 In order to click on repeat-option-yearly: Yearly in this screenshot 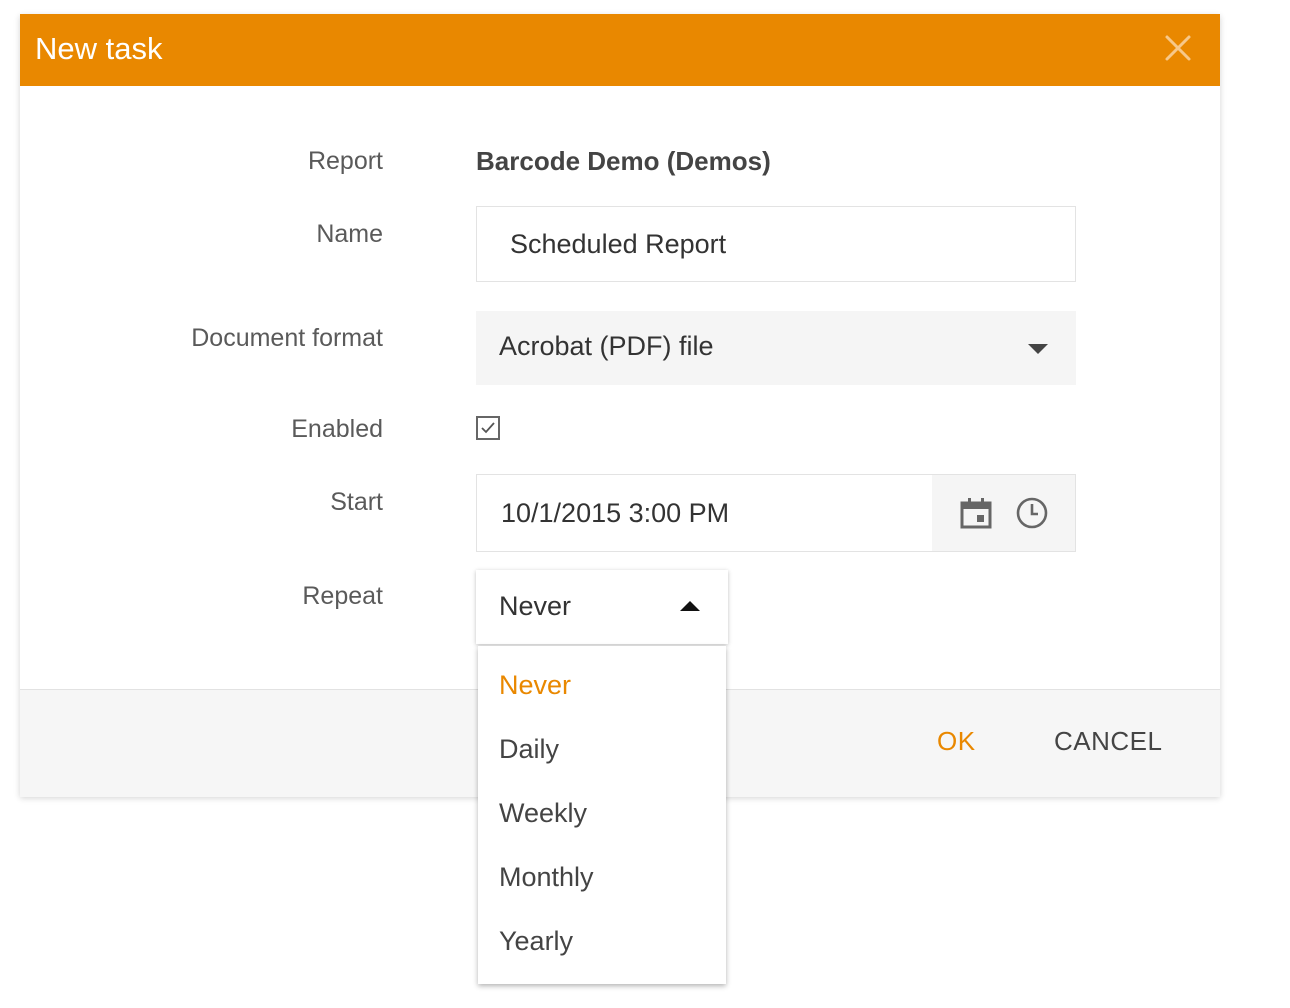, I will do `click(536, 941)`.